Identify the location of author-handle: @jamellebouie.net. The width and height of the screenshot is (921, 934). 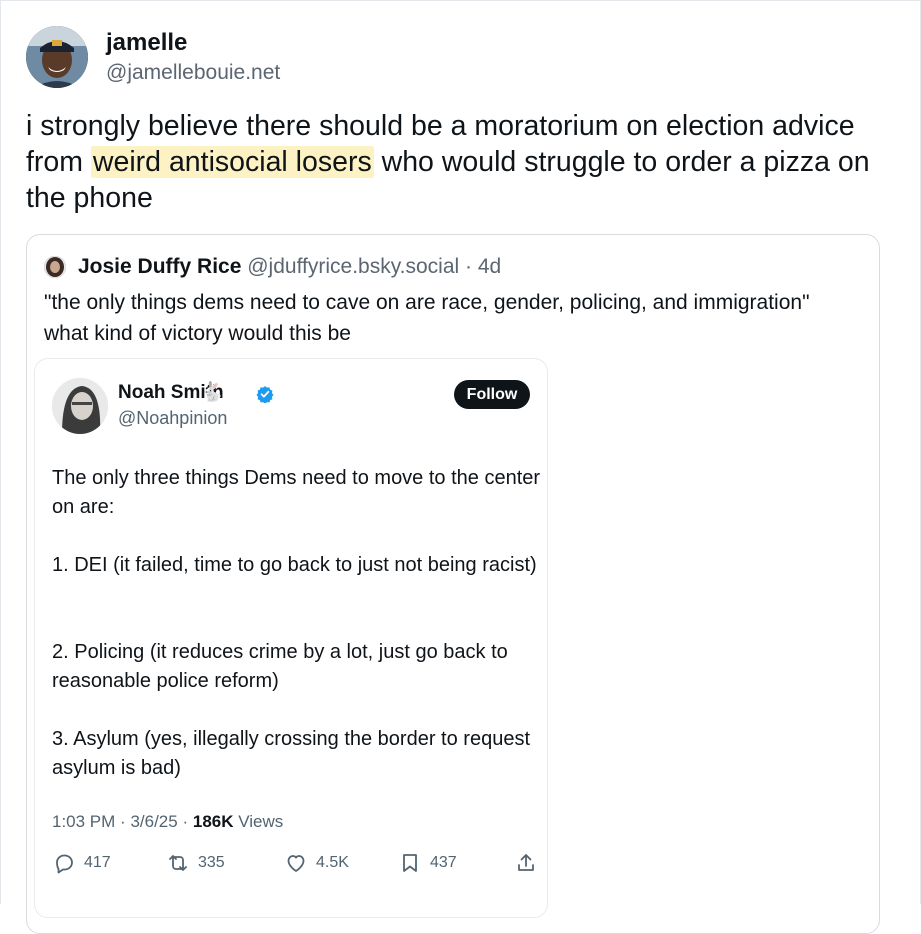
(193, 73).